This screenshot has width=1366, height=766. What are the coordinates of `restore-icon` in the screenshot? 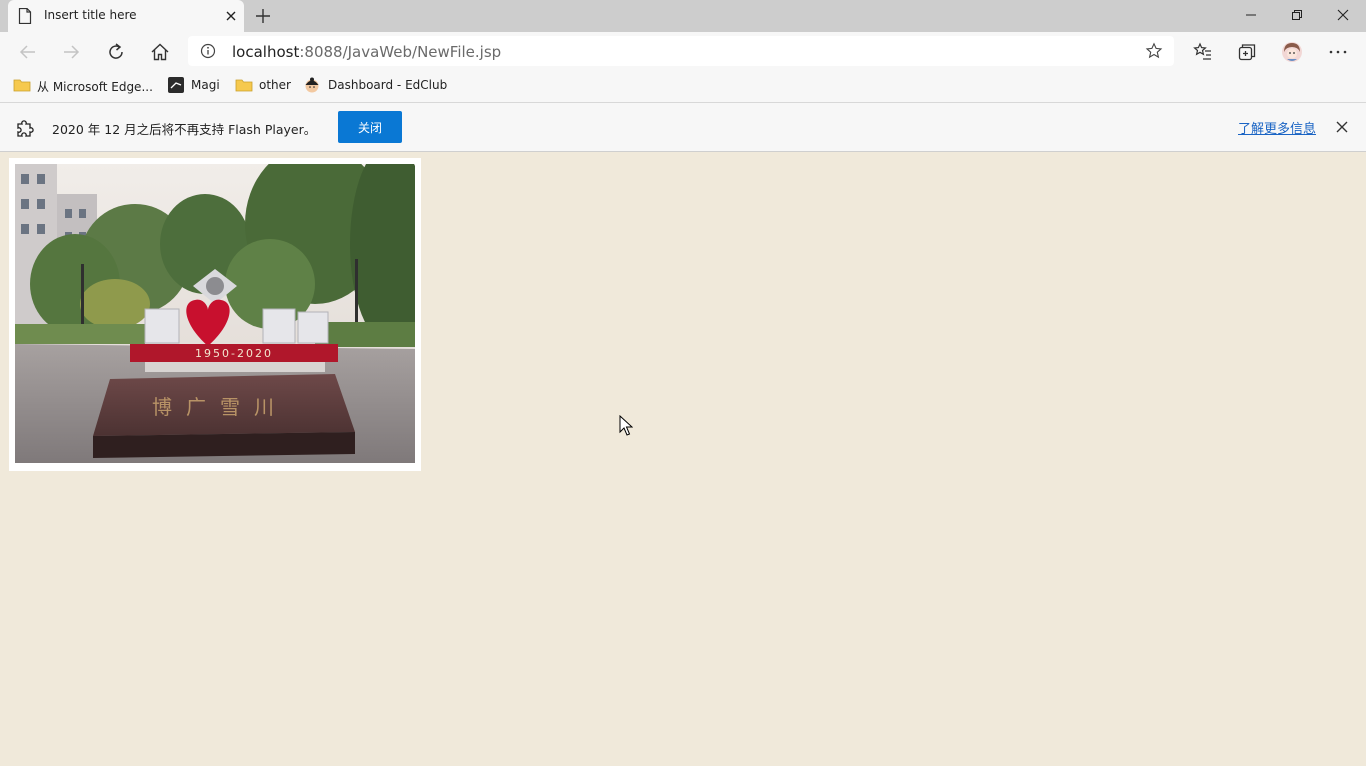 It's located at (1297, 15).